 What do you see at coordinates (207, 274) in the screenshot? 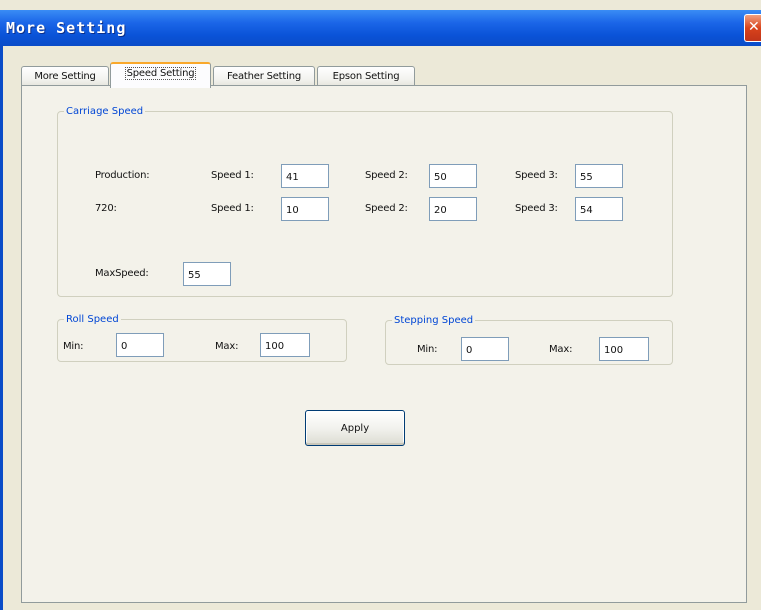
I see `max-speed-input` at bounding box center [207, 274].